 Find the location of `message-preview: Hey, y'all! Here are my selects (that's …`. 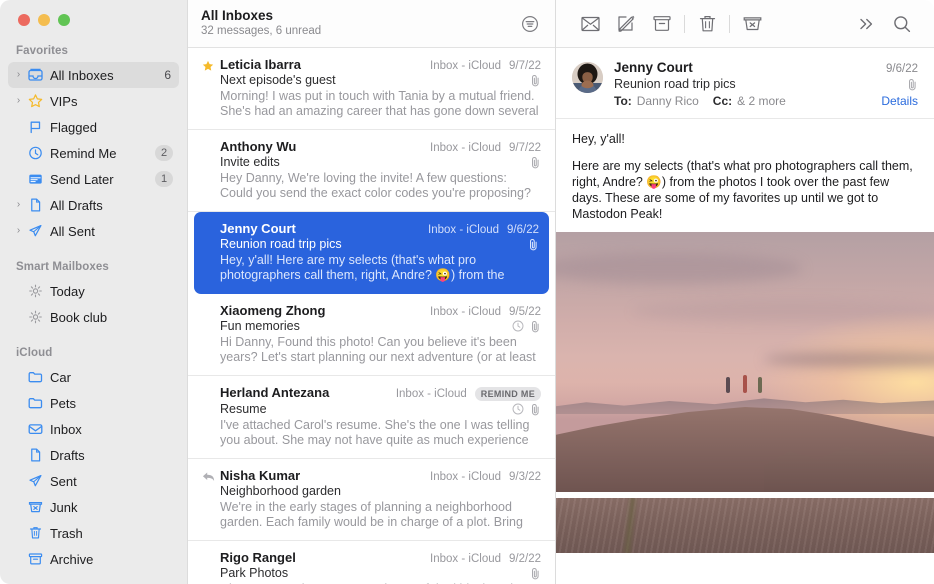

message-preview: Hey, y'all! Here are my selects (that's … is located at coordinates (362, 267).